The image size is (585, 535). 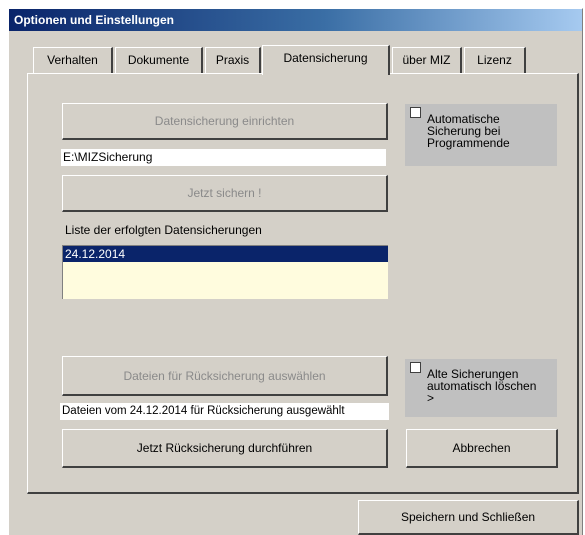 What do you see at coordinates (225, 193) in the screenshot?
I see `backup-now-button: Jetzt sichern !` at bounding box center [225, 193].